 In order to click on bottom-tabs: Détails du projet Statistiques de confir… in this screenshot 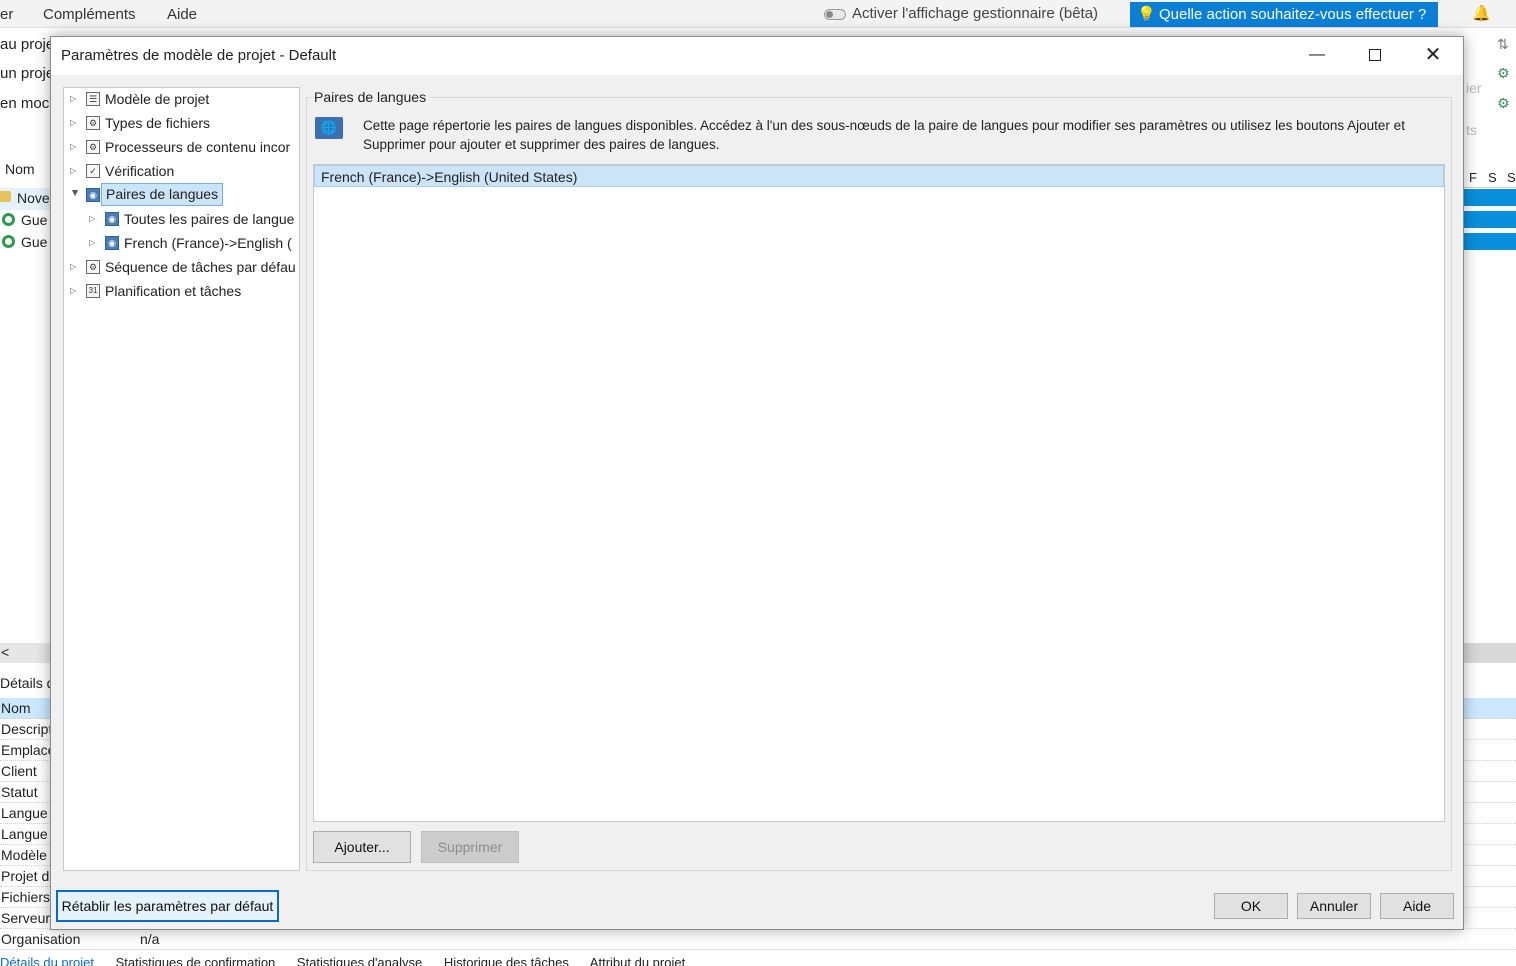, I will do `click(758, 960)`.